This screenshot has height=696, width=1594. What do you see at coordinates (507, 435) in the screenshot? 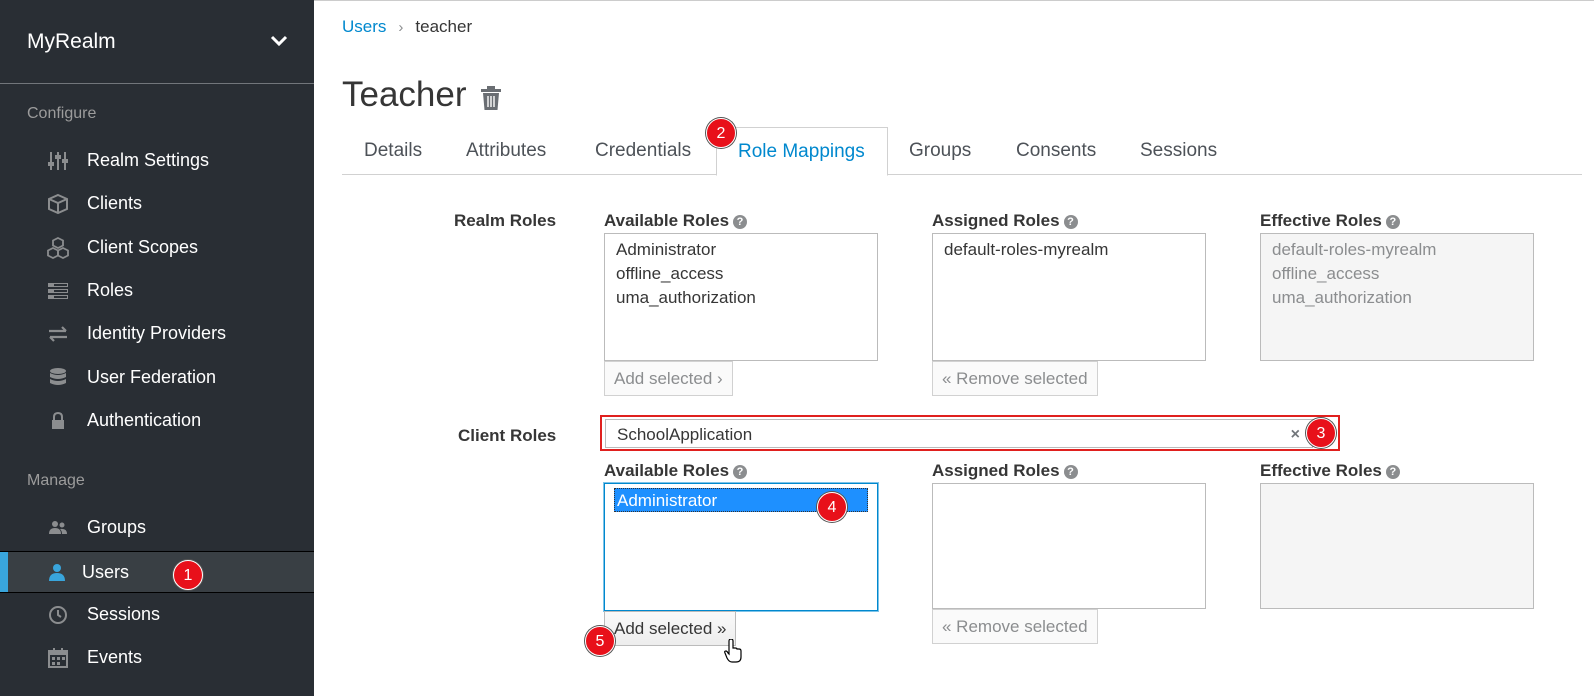
I see `client-roles-label: Client Roles` at bounding box center [507, 435].